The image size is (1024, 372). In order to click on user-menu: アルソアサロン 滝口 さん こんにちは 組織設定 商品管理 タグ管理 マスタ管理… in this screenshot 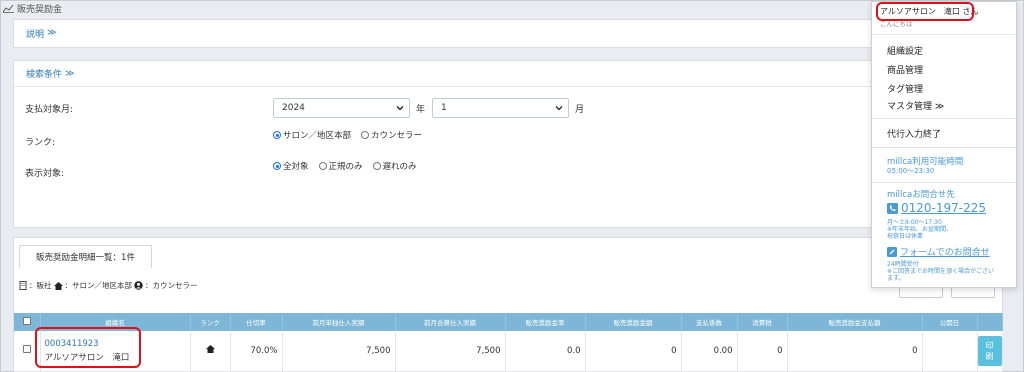, I will do `click(944, 144)`.